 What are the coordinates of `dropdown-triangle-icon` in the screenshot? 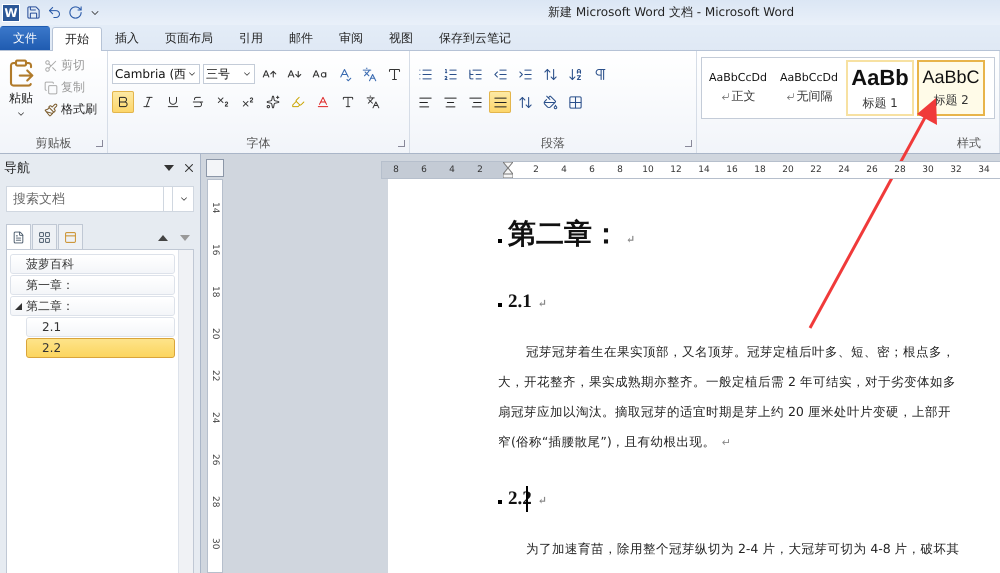 It's located at (169, 168).